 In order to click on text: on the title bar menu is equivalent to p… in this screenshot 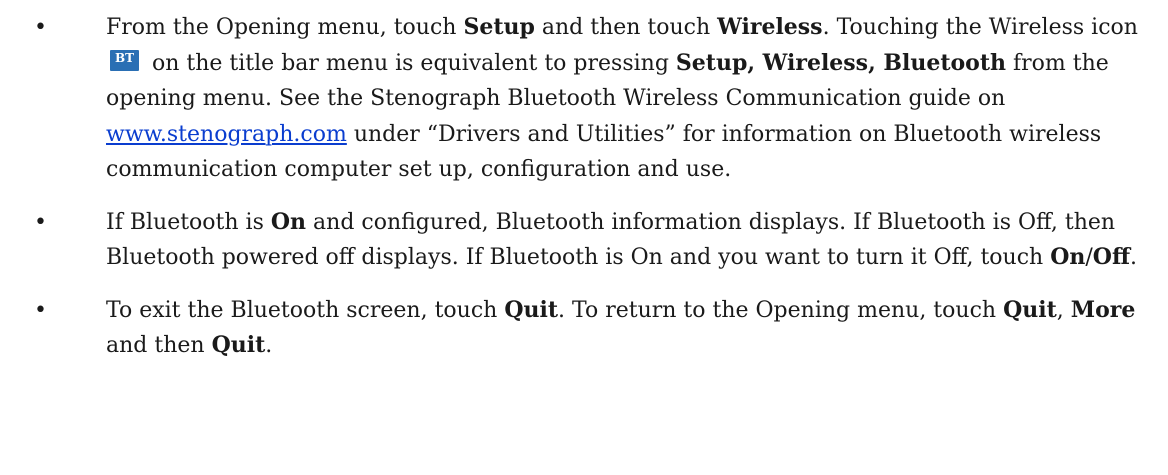, I will do `click(410, 63)`.